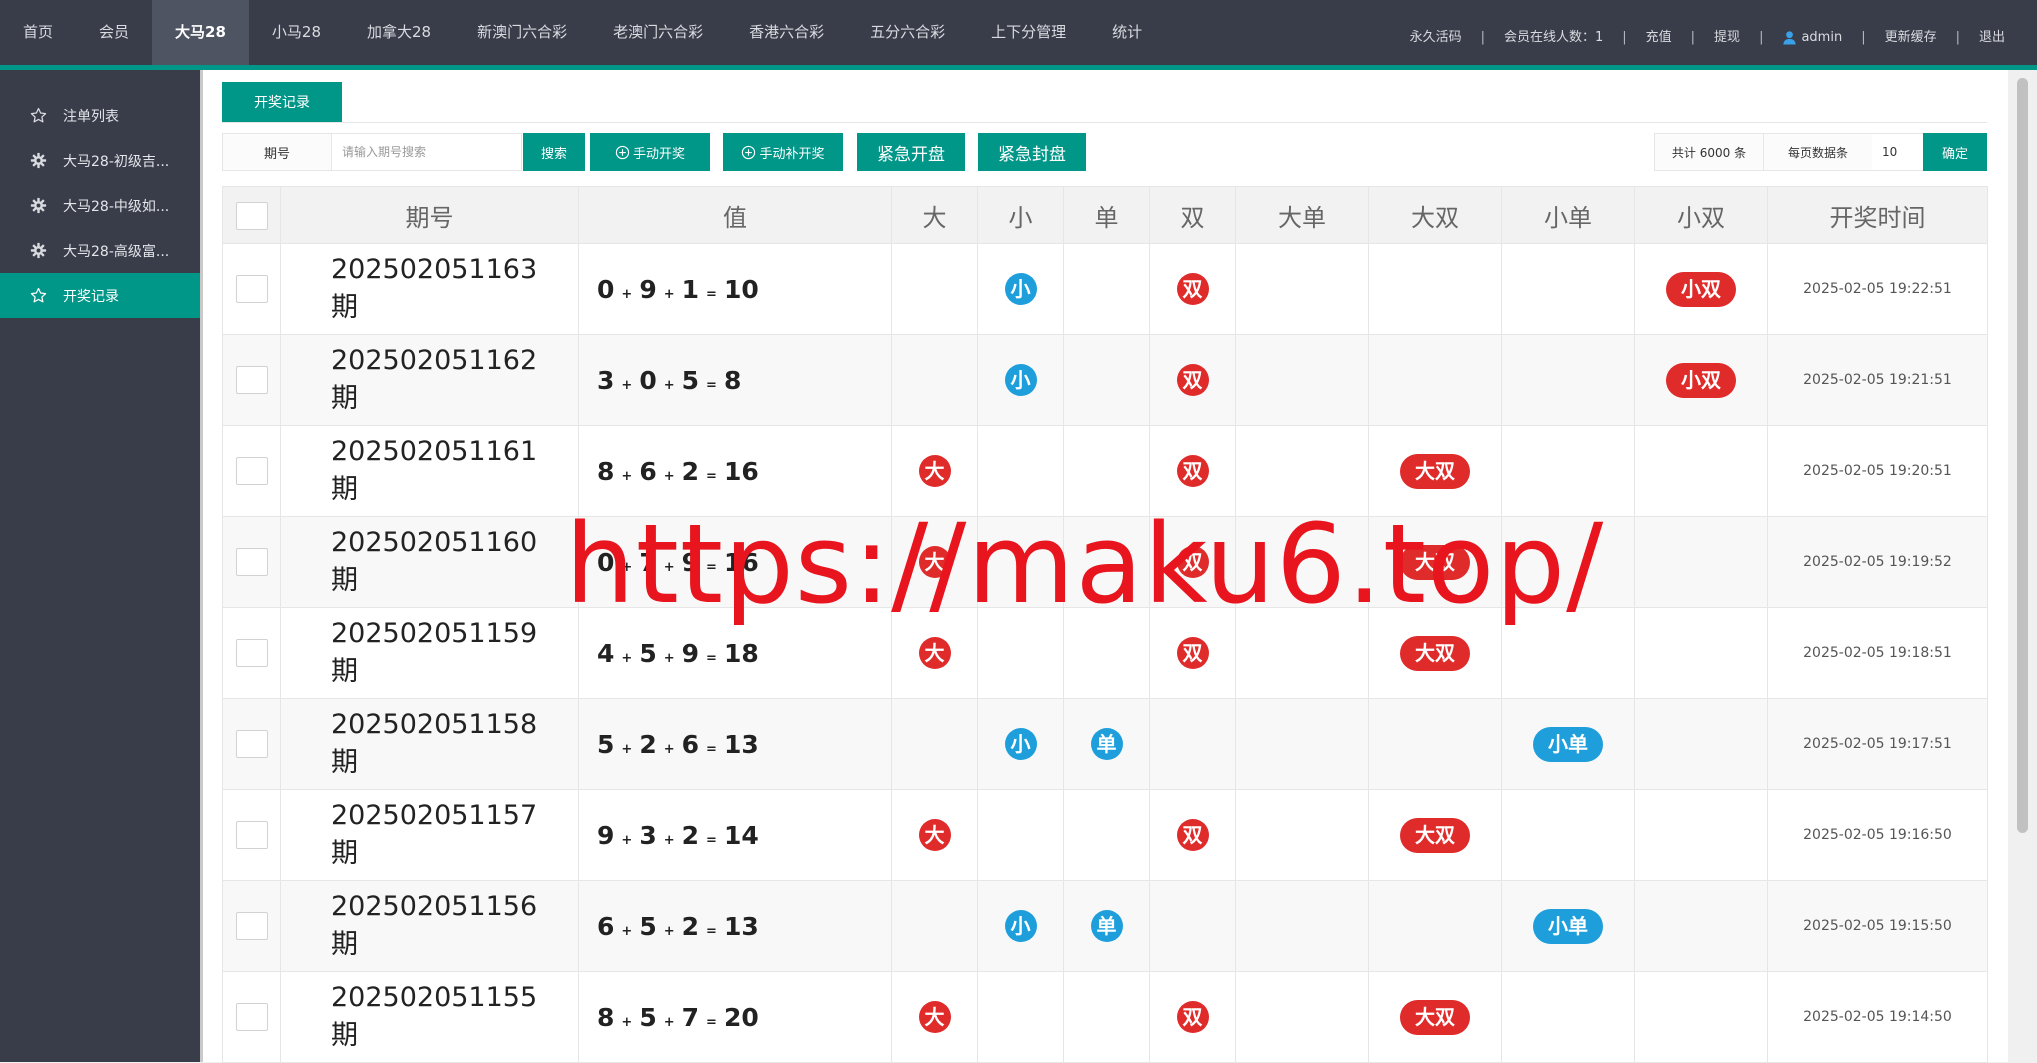 This screenshot has width=2037, height=1063. Describe the element at coordinates (1435, 835) in the screenshot. I see `dashuang-cell: 大双` at that location.